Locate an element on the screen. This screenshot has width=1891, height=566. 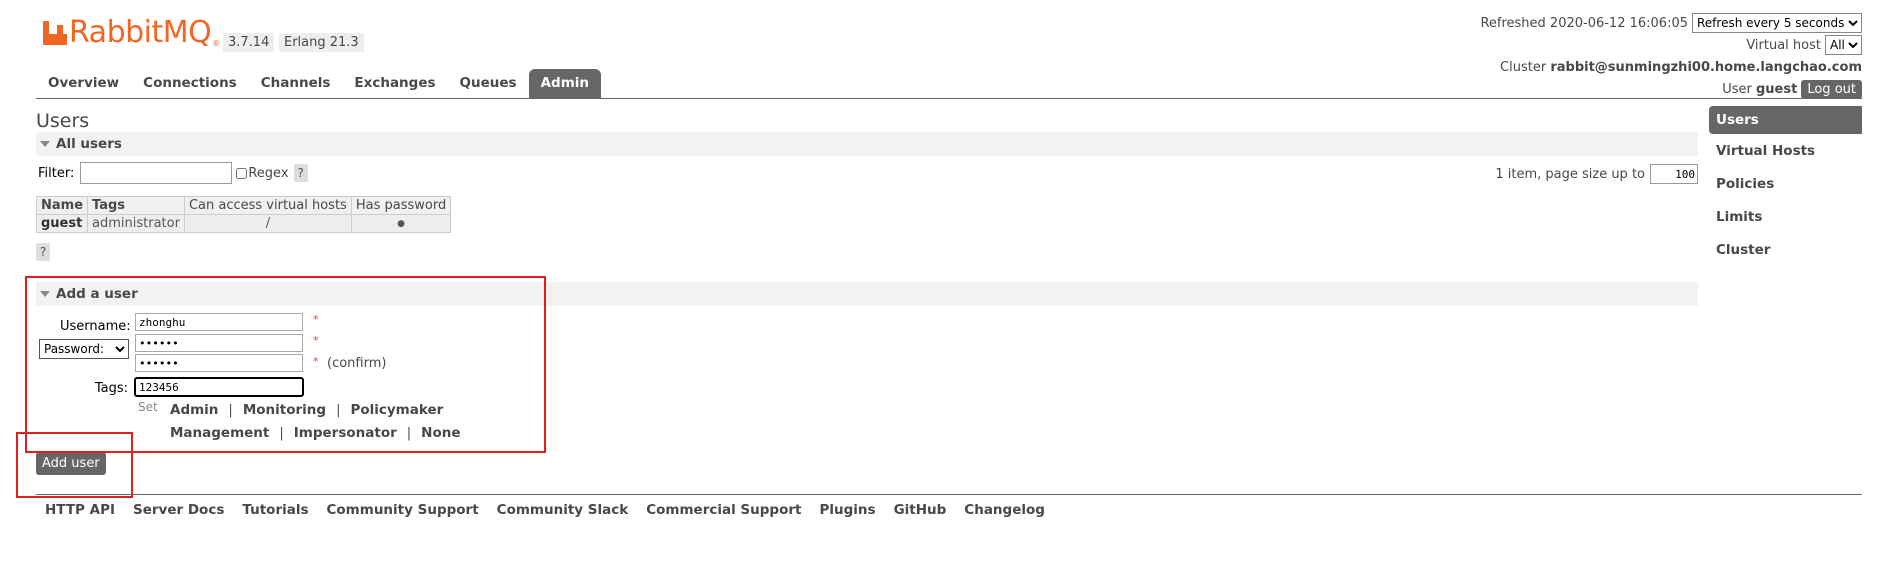
footer-link-github: GitHub is located at coordinates (920, 510).